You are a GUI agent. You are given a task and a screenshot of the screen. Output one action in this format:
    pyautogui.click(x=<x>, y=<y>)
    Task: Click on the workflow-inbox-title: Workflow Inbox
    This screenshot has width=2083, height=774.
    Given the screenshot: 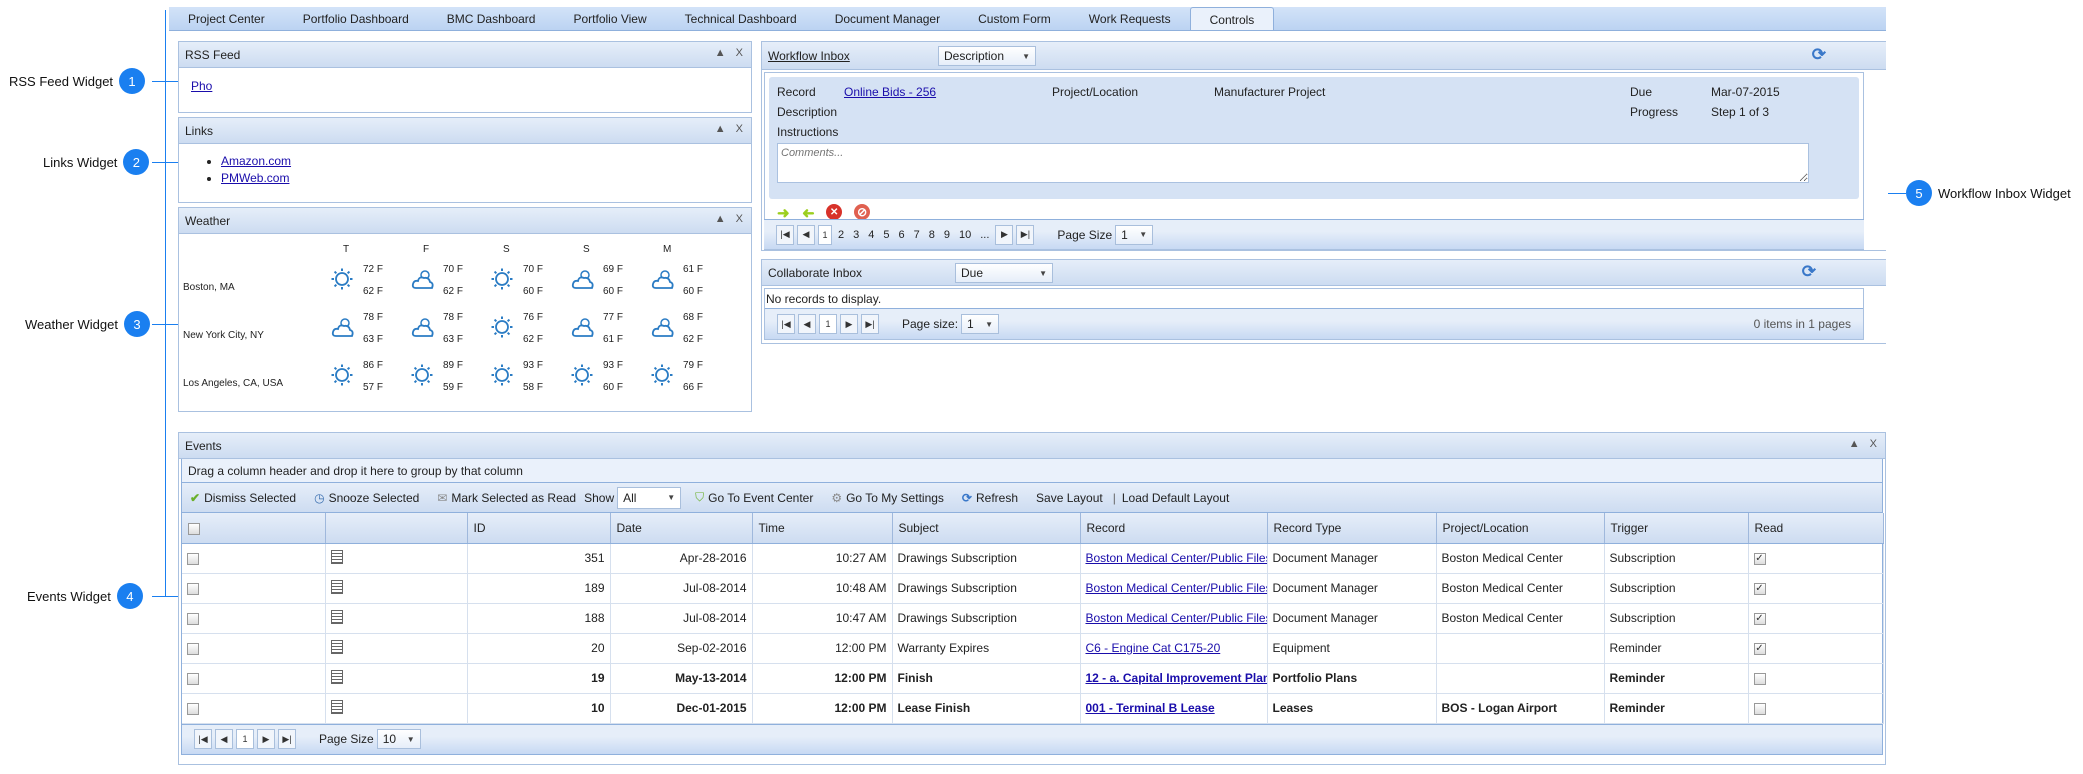 What is the action you would take?
    pyautogui.click(x=809, y=56)
    